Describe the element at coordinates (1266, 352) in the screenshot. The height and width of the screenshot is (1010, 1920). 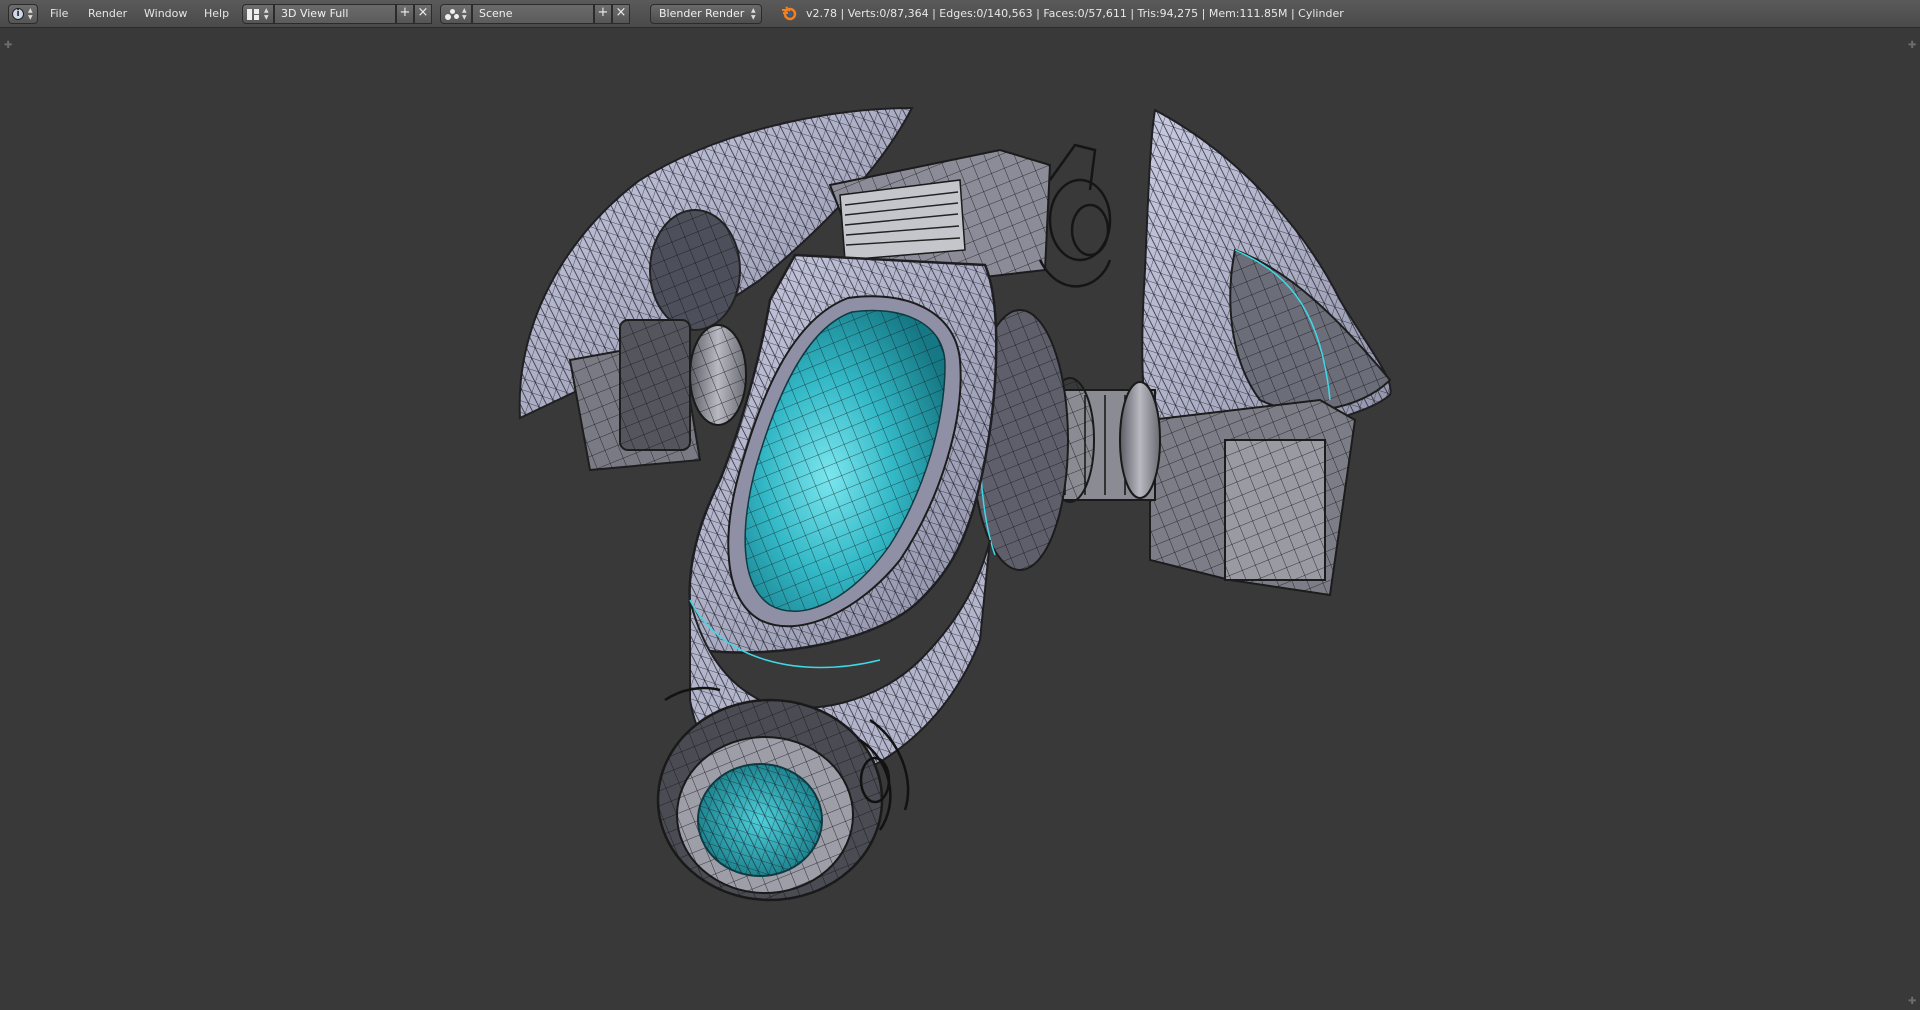
I see `right-wing` at that location.